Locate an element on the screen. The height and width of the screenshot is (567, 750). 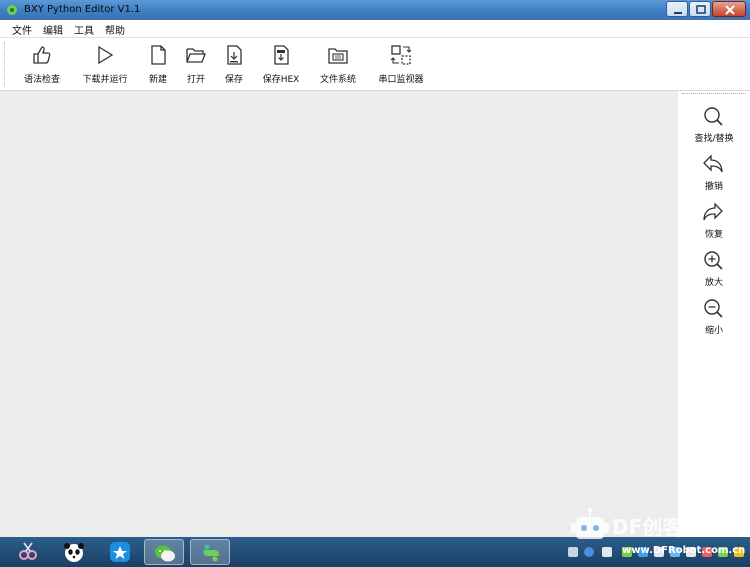
system-tray is located at coordinates (658, 552).